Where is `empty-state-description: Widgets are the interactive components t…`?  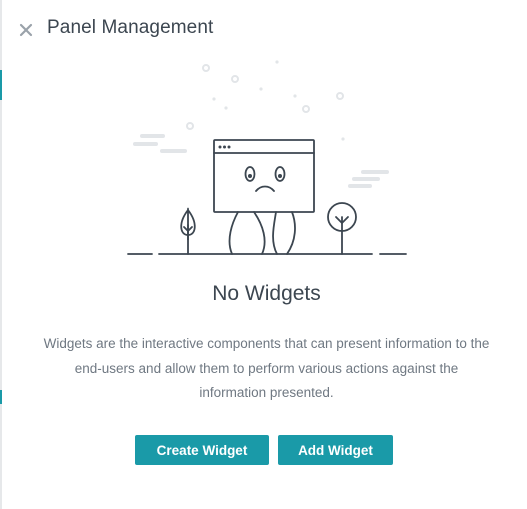
empty-state-description: Widgets are the interactive components t… is located at coordinates (266, 368).